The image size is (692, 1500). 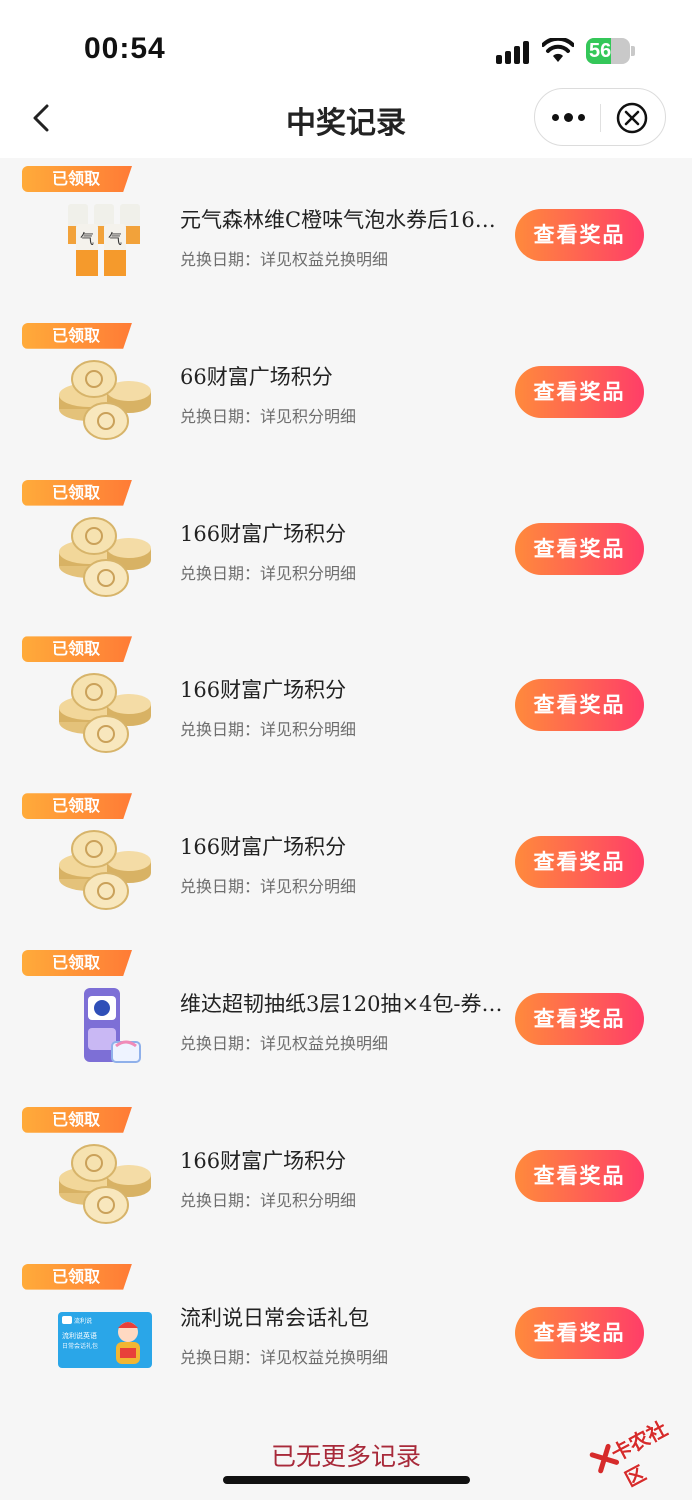 What do you see at coordinates (125, 48) in the screenshot?
I see `status-time: 00:54` at bounding box center [125, 48].